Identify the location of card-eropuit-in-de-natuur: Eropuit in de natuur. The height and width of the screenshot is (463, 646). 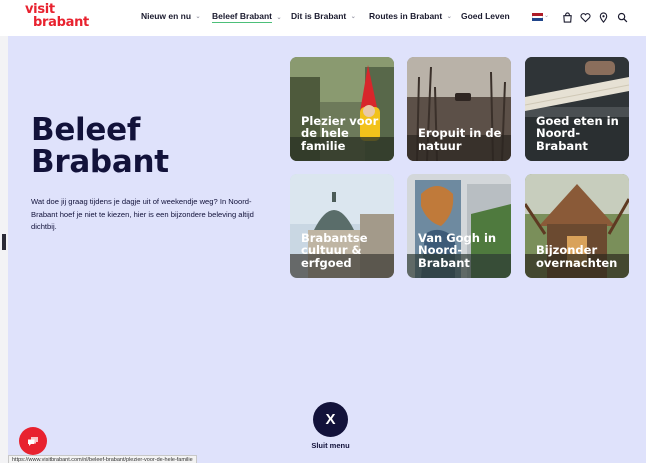
(459, 109).